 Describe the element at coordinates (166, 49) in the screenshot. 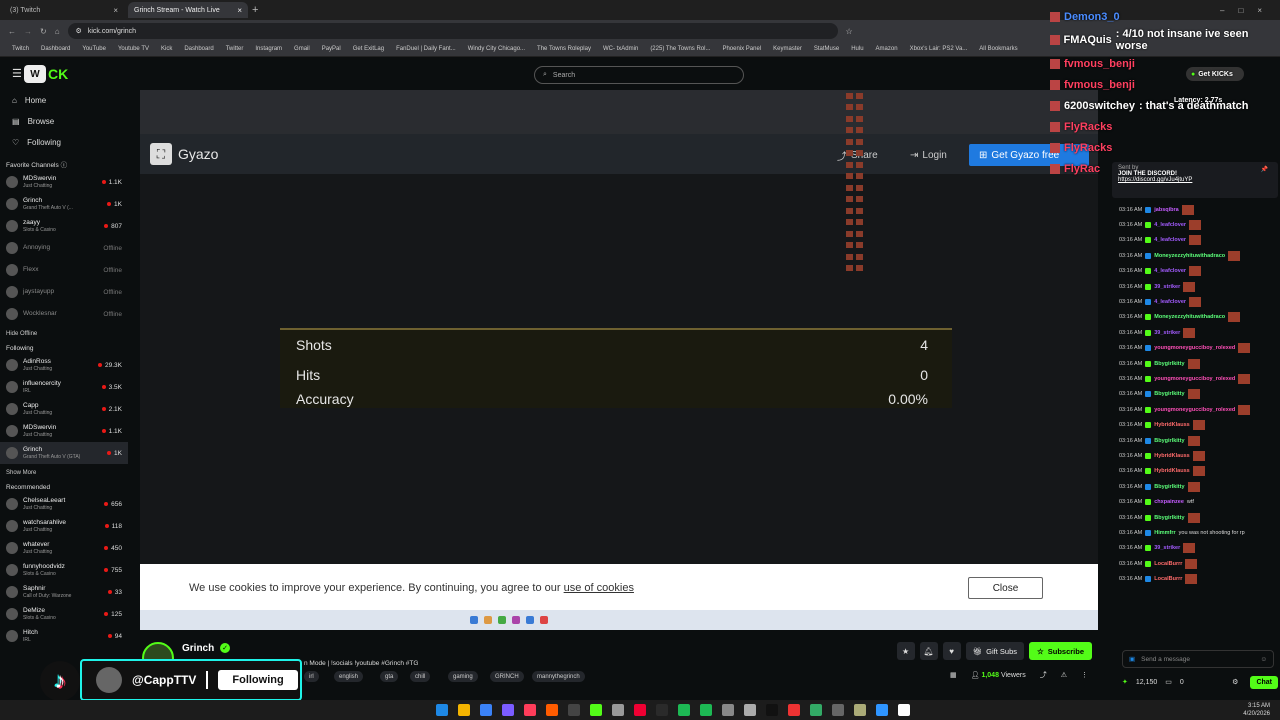

I see `bookmark-item: Kick` at that location.